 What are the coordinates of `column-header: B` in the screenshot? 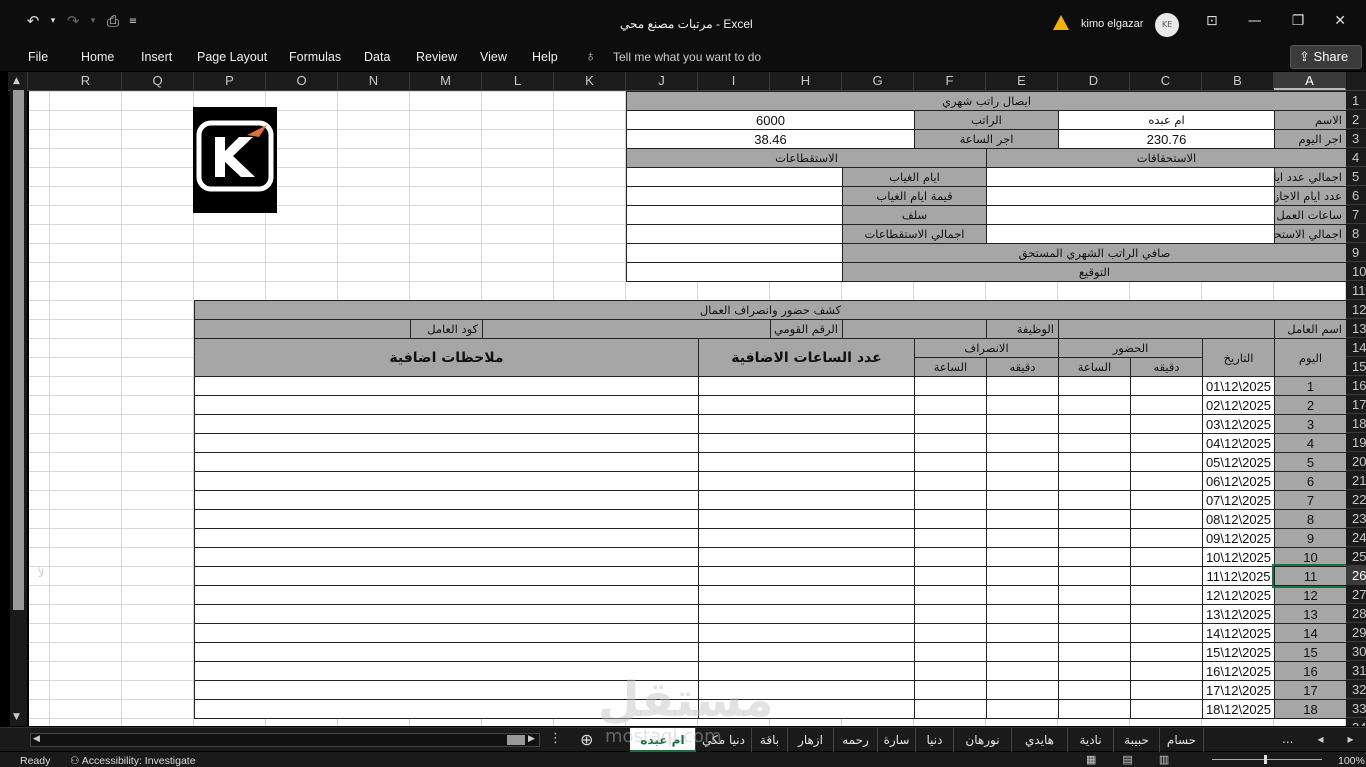 It's located at (1238, 81).